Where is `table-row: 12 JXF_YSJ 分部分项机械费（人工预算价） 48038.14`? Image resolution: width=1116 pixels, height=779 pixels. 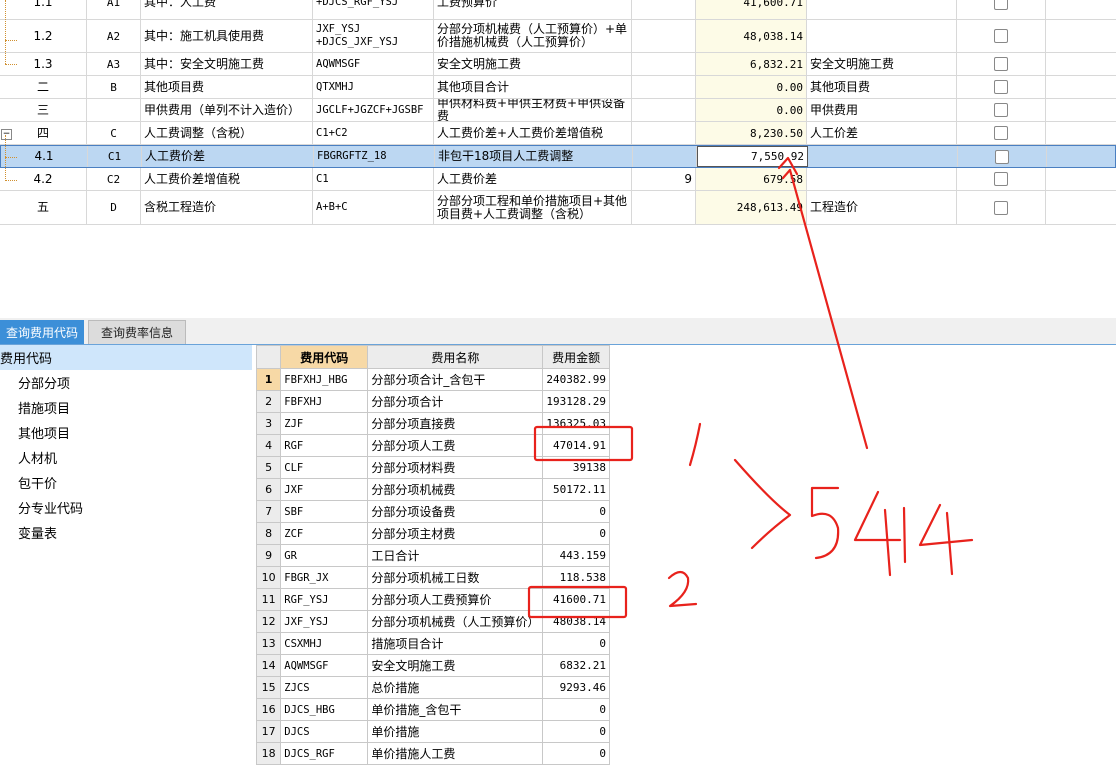 table-row: 12 JXF_YSJ 分部分项机械费（人工预算价） 48038.14 is located at coordinates (432, 621).